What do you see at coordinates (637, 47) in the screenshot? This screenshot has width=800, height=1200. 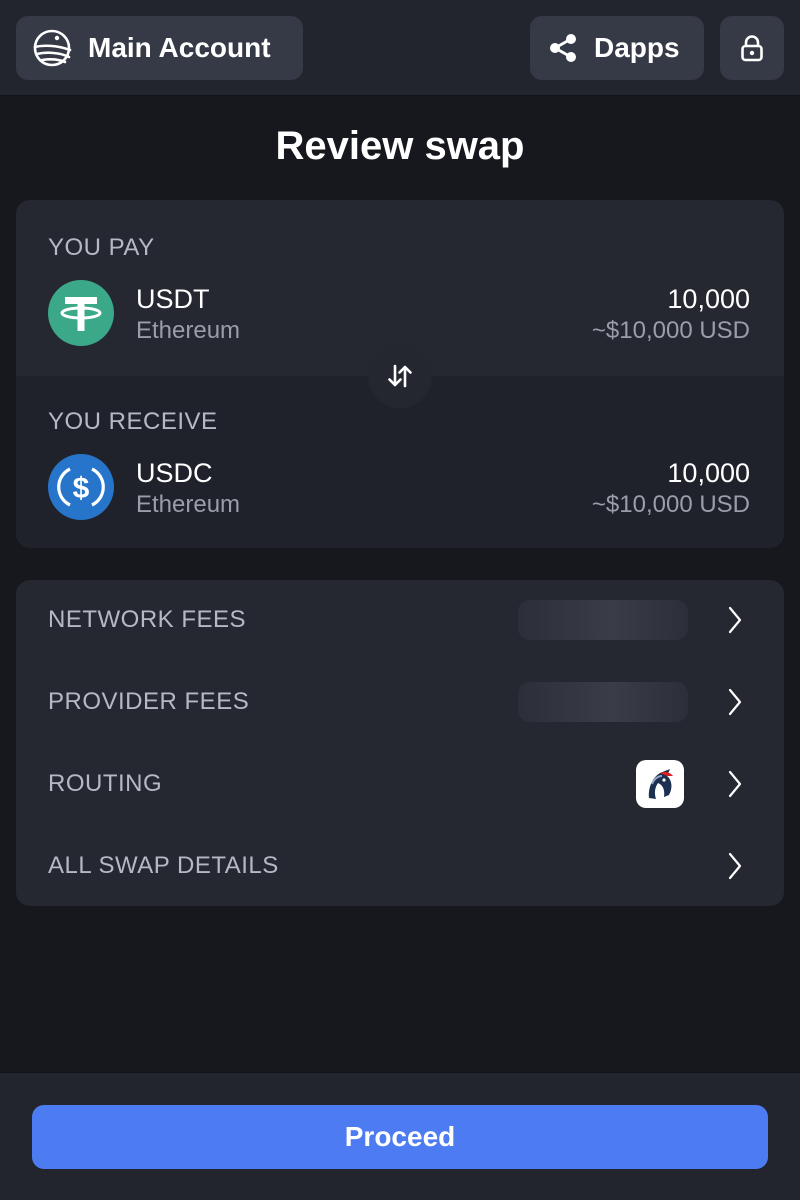 I see `dapps-label: Dapps` at bounding box center [637, 47].